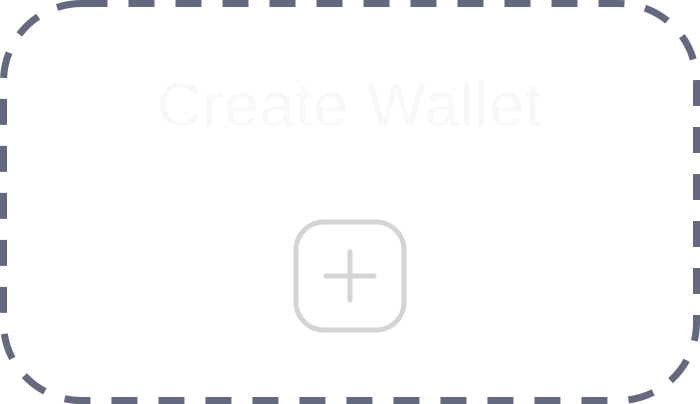 Image resolution: width=700 pixels, height=404 pixels. Describe the element at coordinates (350, 276) in the screenshot. I see `add-square-icon` at that location.